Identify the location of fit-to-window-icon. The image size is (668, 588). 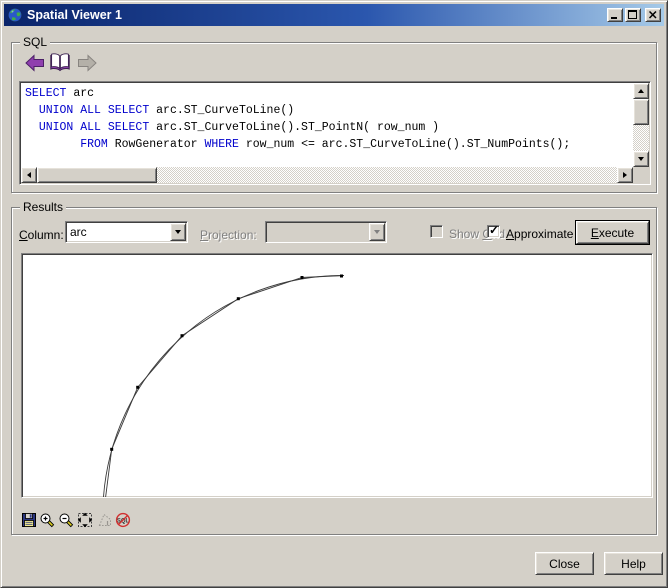
(85, 520).